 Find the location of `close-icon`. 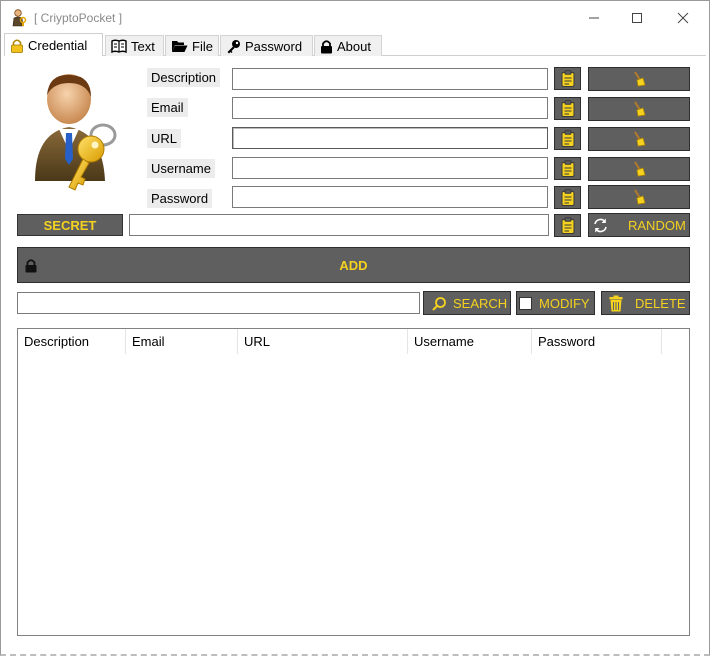

close-icon is located at coordinates (683, 17).